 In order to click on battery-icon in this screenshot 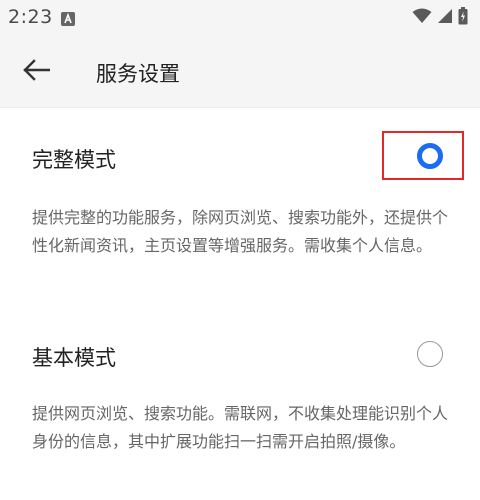, I will do `click(463, 18)`.